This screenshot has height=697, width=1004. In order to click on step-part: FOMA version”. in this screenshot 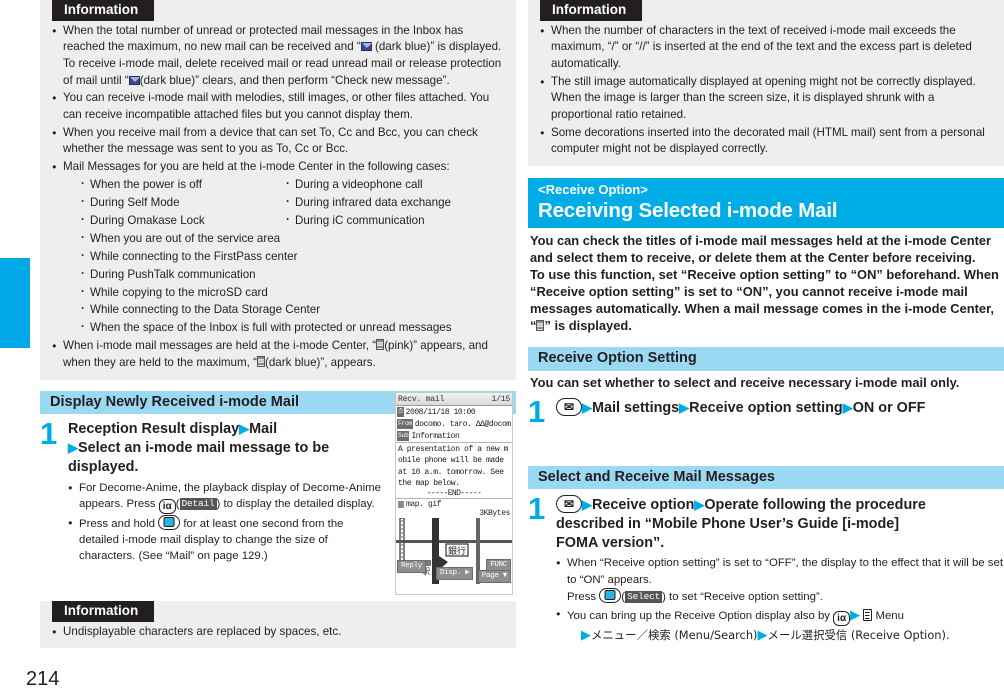, I will do `click(610, 542)`.